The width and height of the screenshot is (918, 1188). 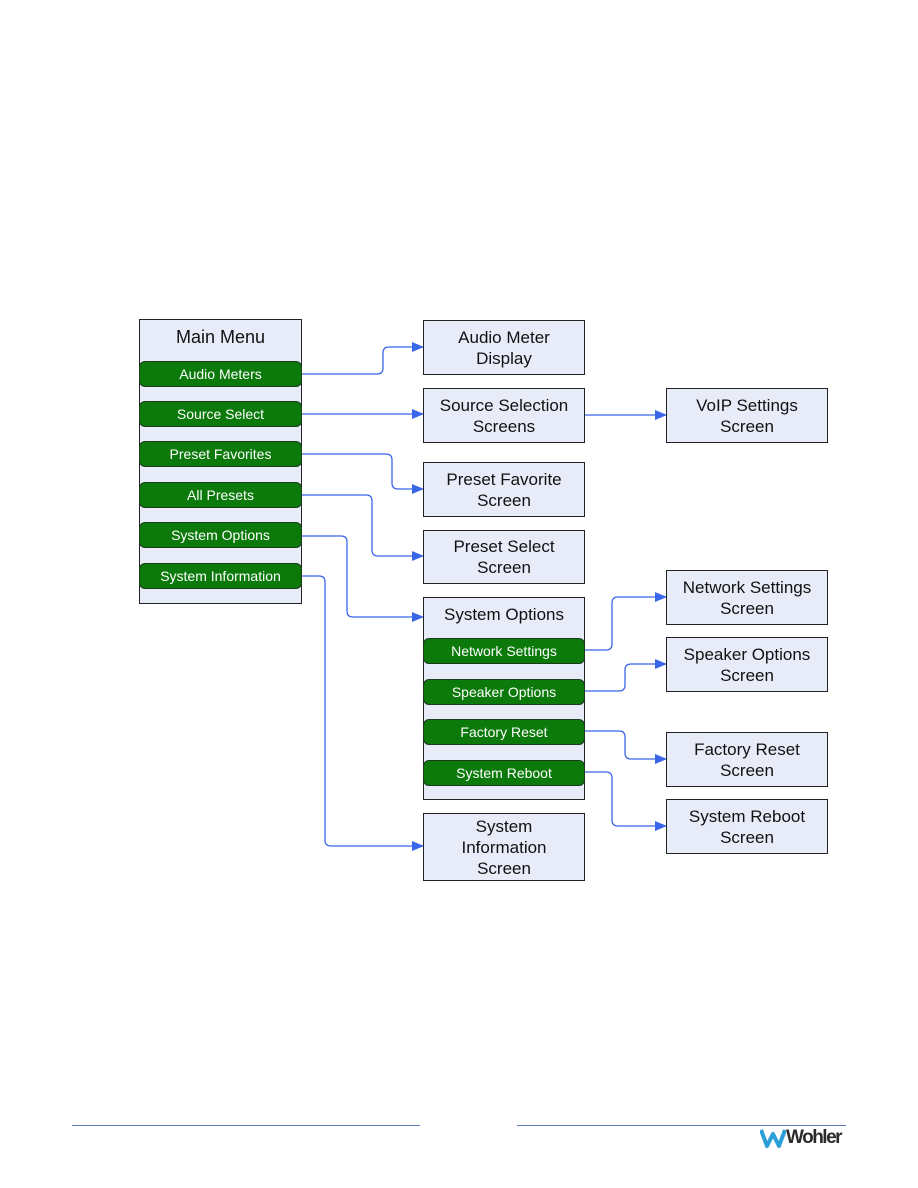 What do you see at coordinates (504, 732) in the screenshot?
I see `factory-reset-button: Factory Reset` at bounding box center [504, 732].